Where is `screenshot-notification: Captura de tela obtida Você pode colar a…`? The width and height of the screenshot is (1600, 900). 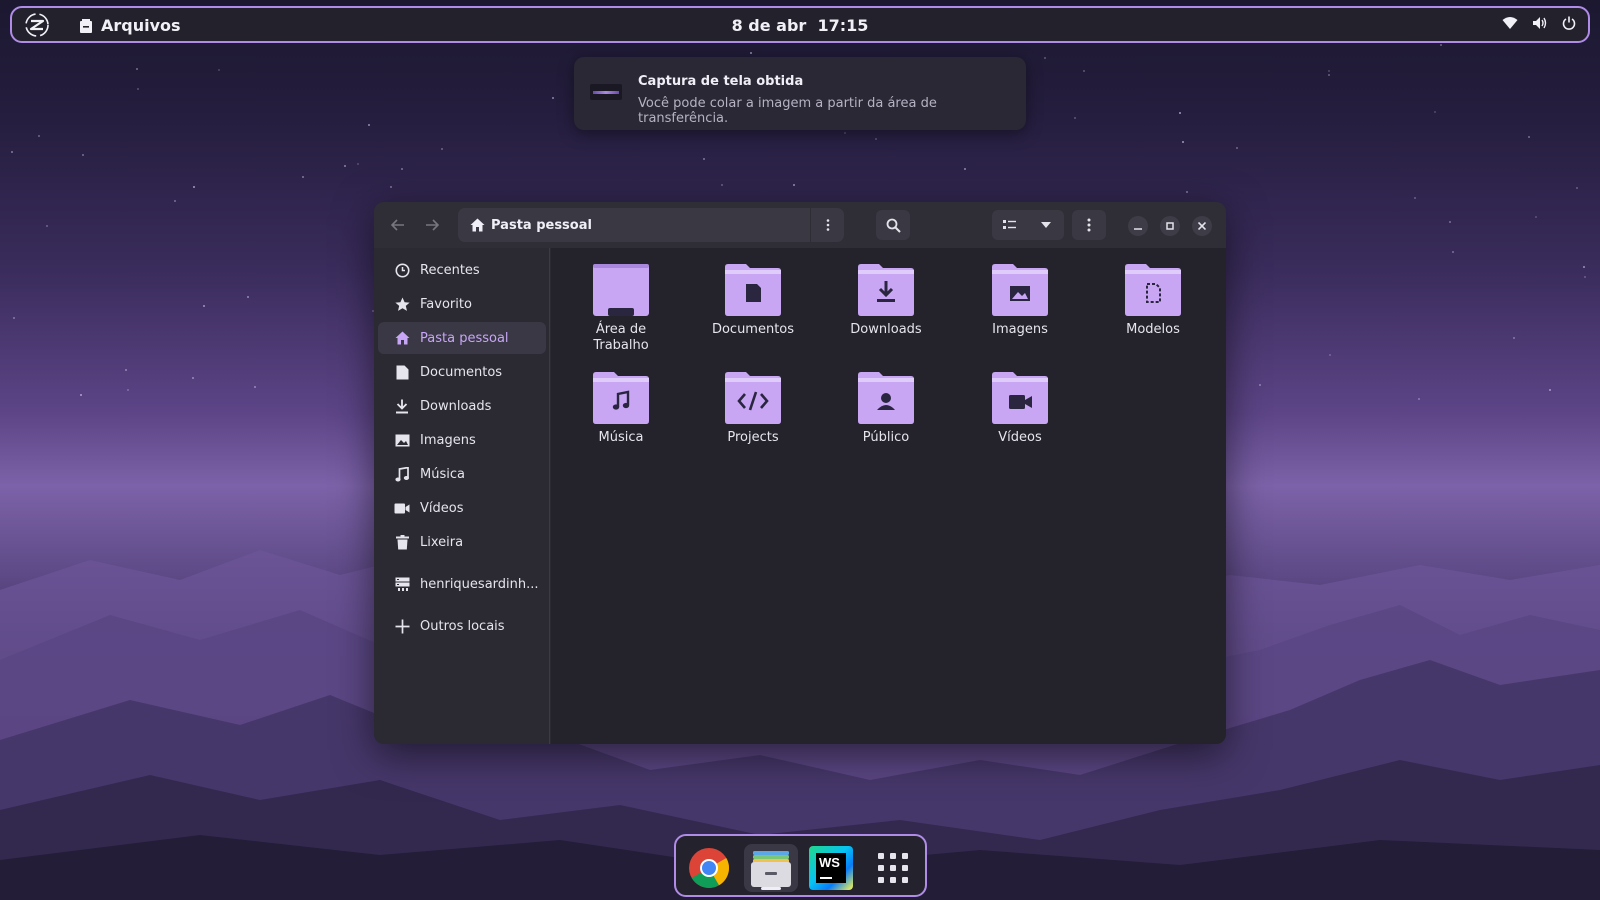 screenshot-notification: Captura de tela obtida Você pode colar a… is located at coordinates (800, 93).